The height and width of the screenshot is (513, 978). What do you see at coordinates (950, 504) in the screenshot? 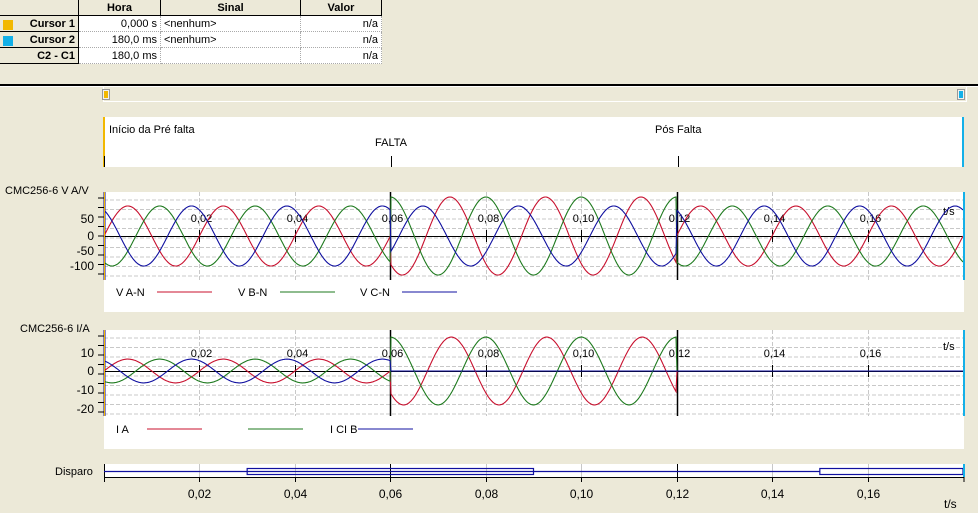
I see `trigger-x-axis-unit: t/s` at bounding box center [950, 504].